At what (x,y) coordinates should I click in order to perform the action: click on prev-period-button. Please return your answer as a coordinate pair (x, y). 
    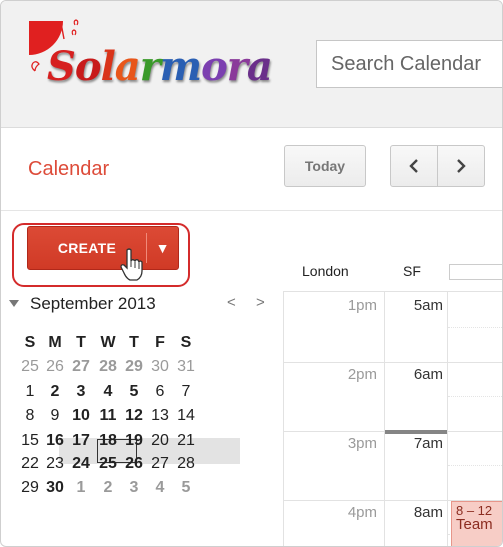
    Looking at the image, I should click on (414, 166).